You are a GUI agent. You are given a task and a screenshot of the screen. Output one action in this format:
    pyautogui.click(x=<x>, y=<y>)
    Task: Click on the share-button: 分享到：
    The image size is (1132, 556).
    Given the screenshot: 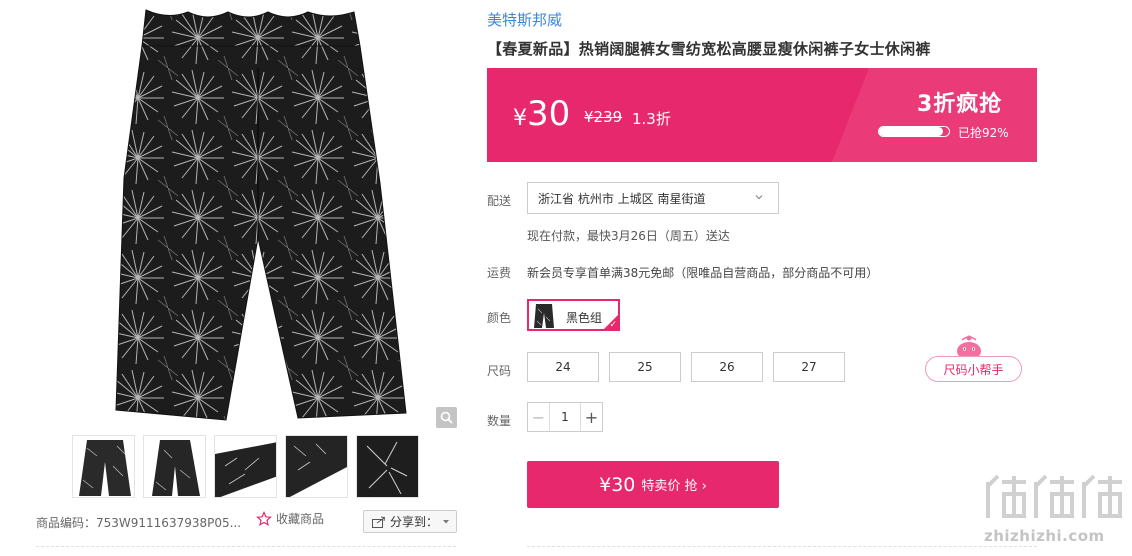 What is the action you would take?
    pyautogui.click(x=410, y=521)
    